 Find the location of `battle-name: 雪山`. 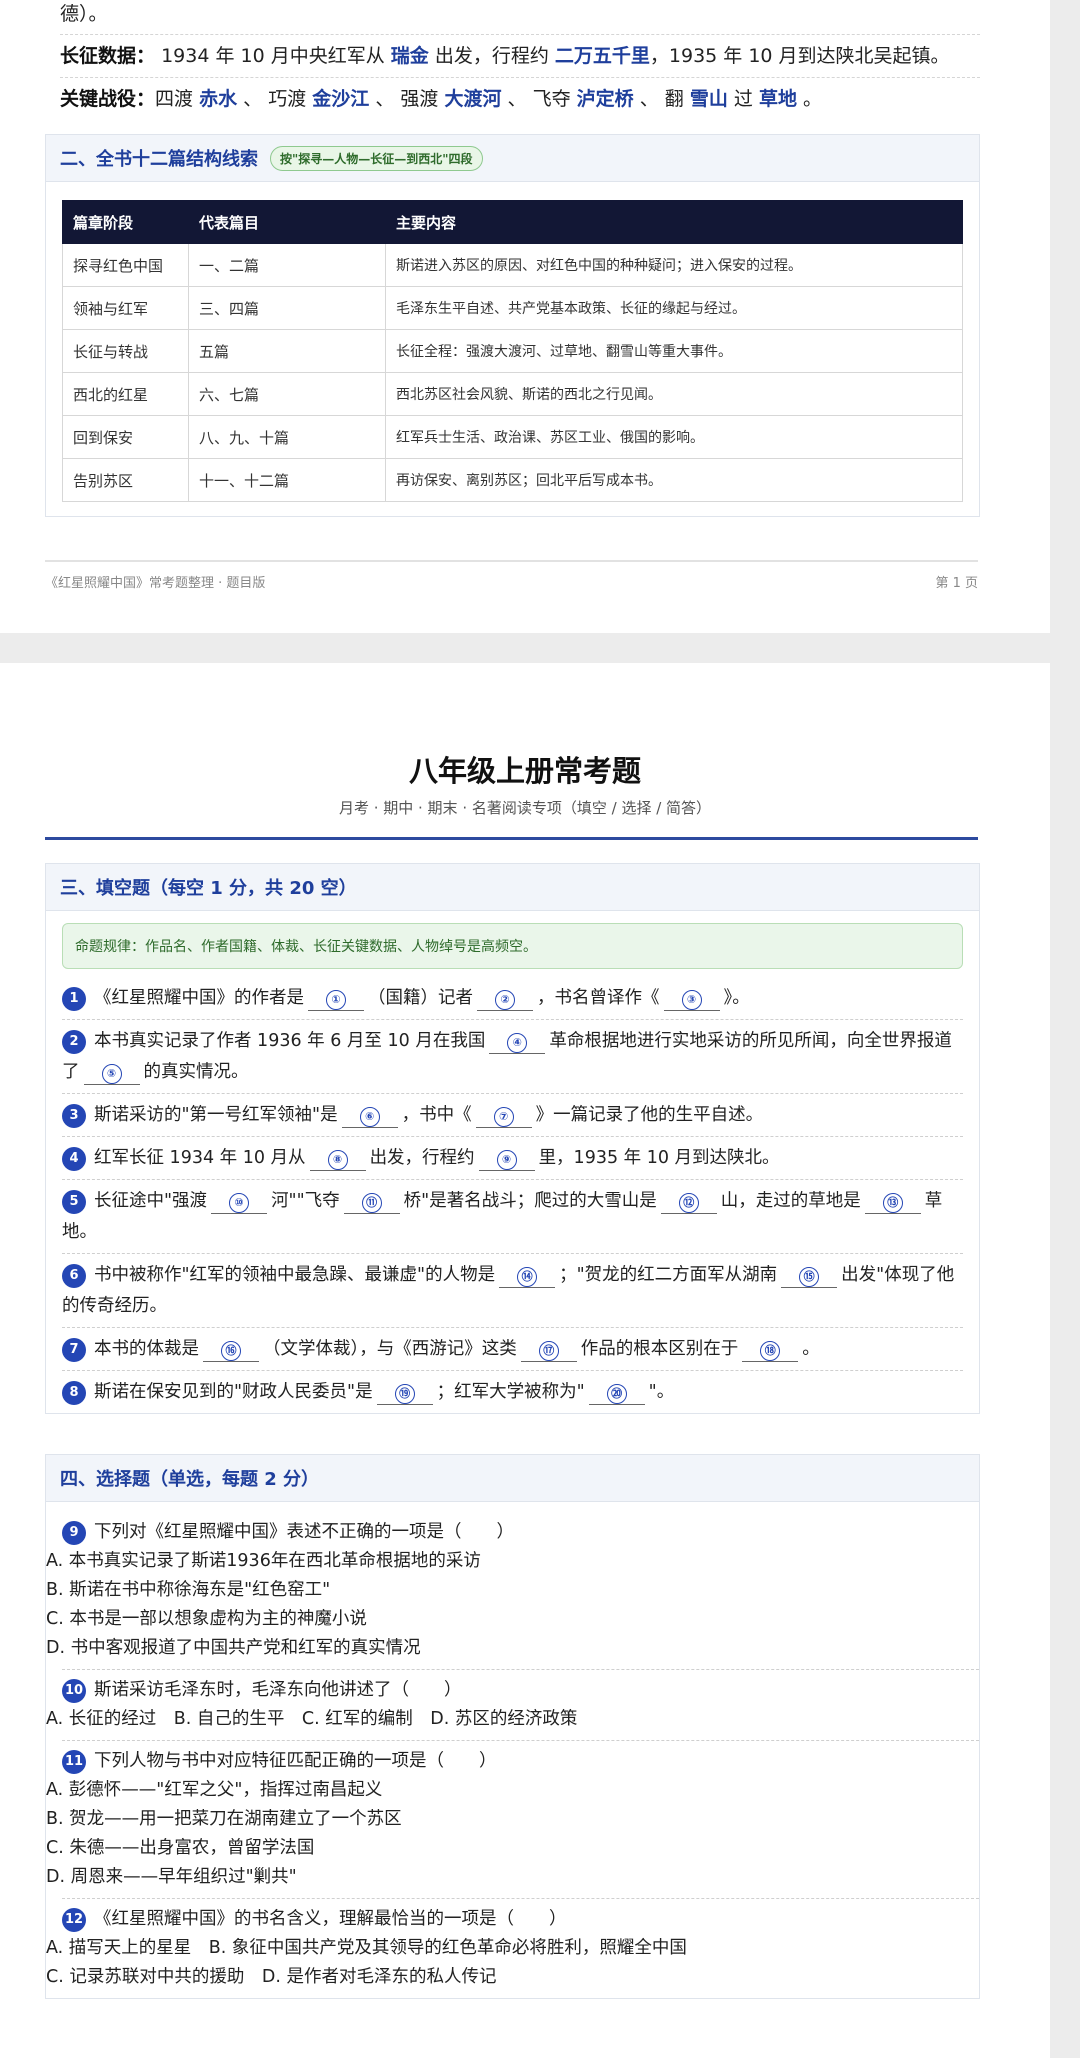

battle-name: 雪山 is located at coordinates (708, 99).